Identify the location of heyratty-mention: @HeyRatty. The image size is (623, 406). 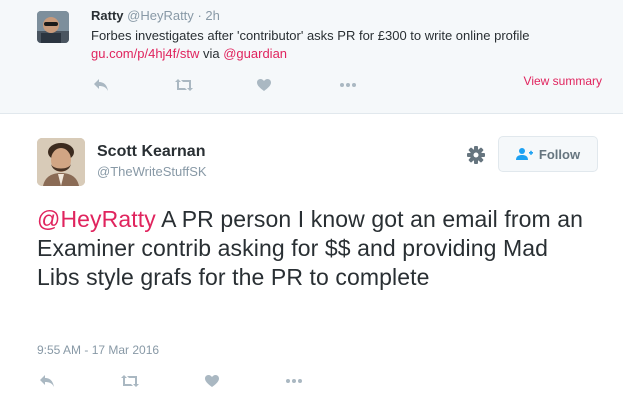
(96, 219).